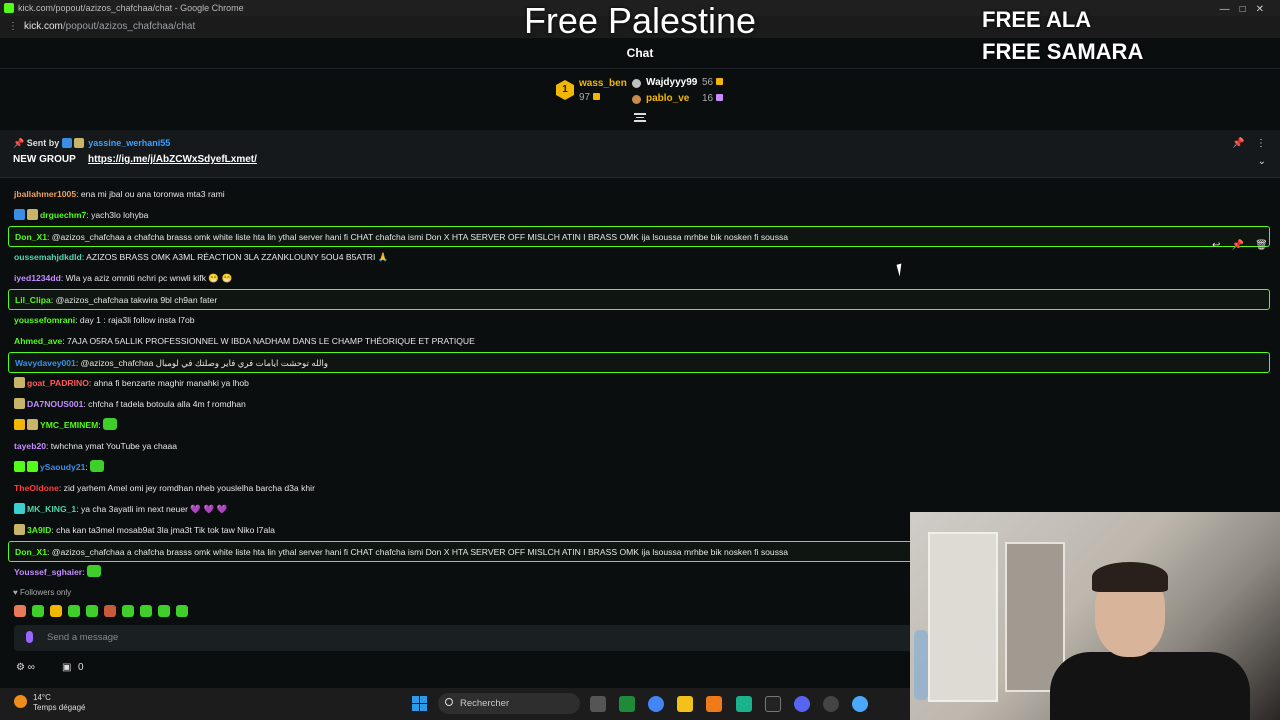  I want to click on chat-username: drguechm7, so click(63, 215).